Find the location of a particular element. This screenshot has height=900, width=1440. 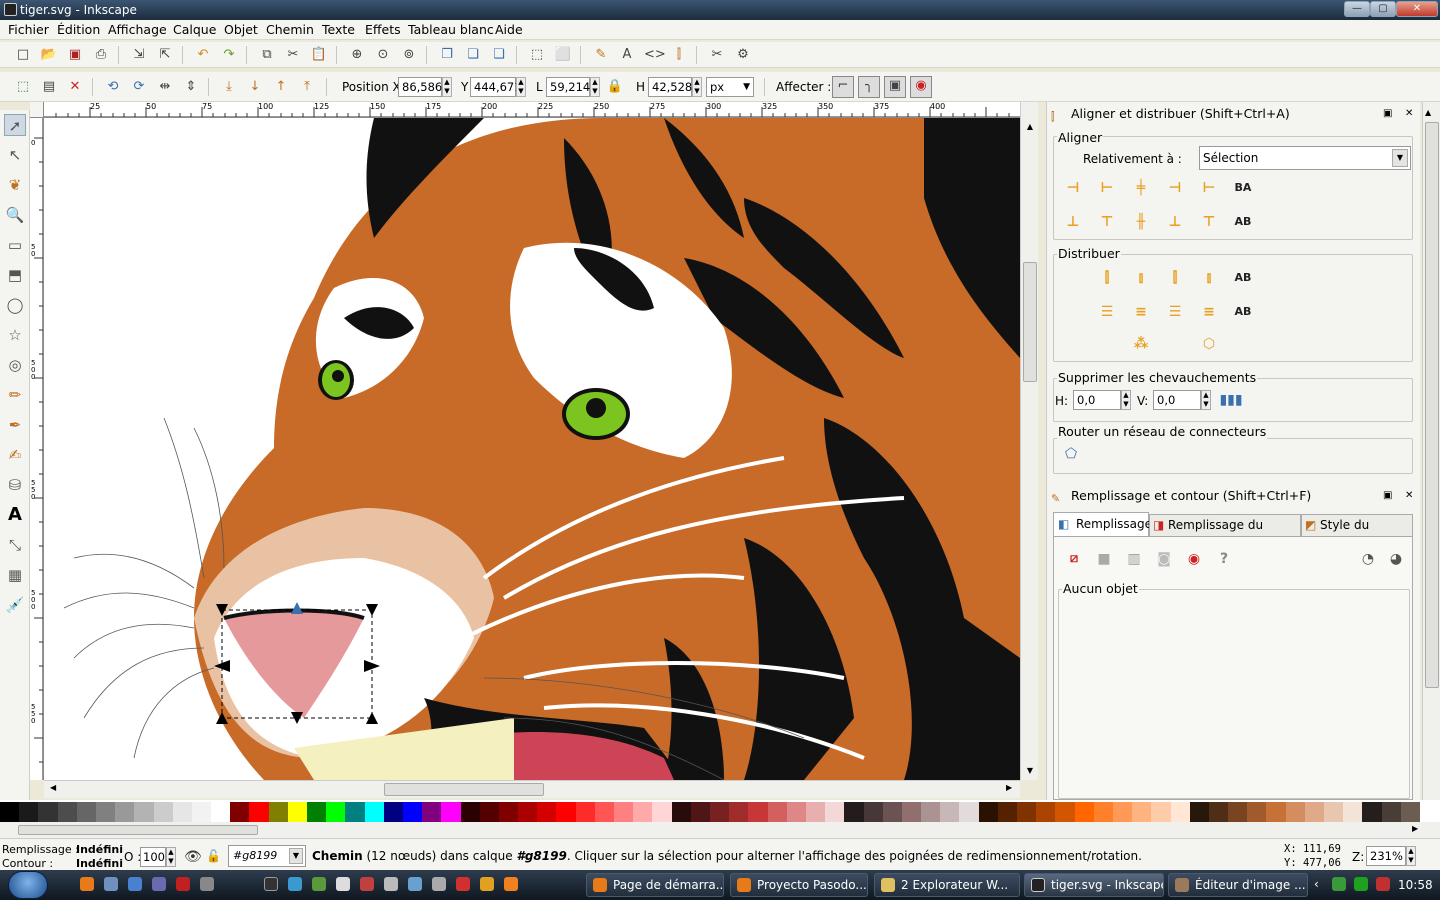

menu-fichier: Fichier is located at coordinates (28, 30).